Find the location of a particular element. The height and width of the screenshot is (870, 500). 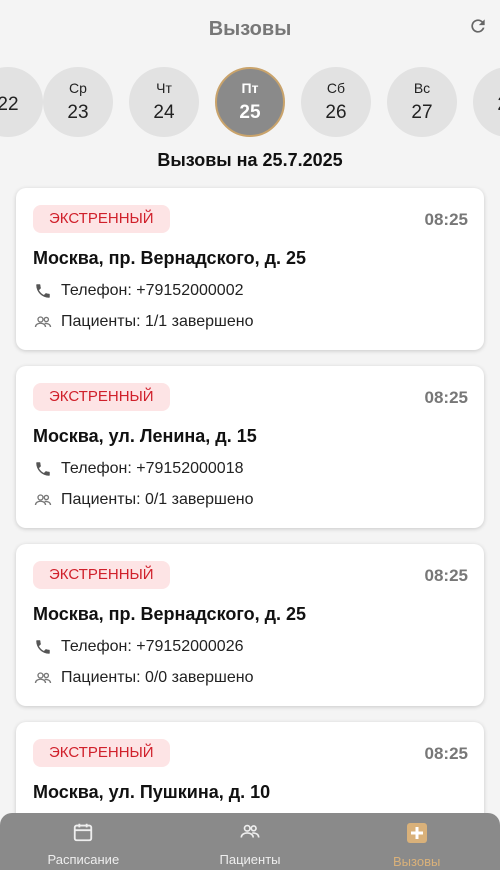

refresh-button is located at coordinates (478, 28).